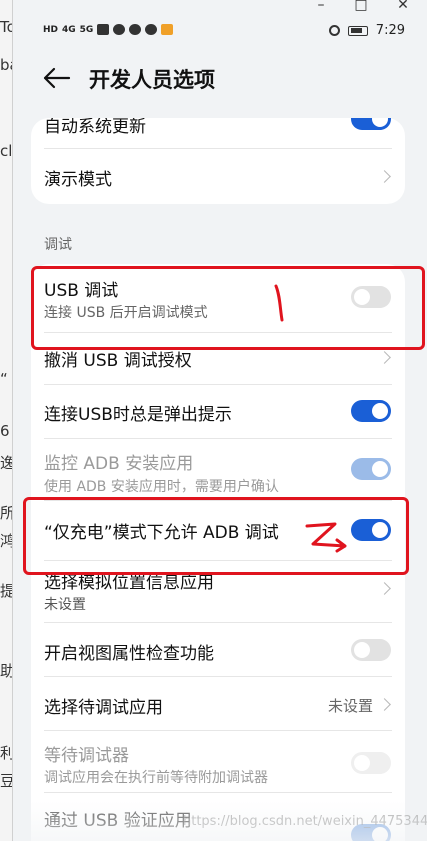 The height and width of the screenshot is (841, 427). Describe the element at coordinates (6, 671) in the screenshot. I see `background-text: 助` at that location.